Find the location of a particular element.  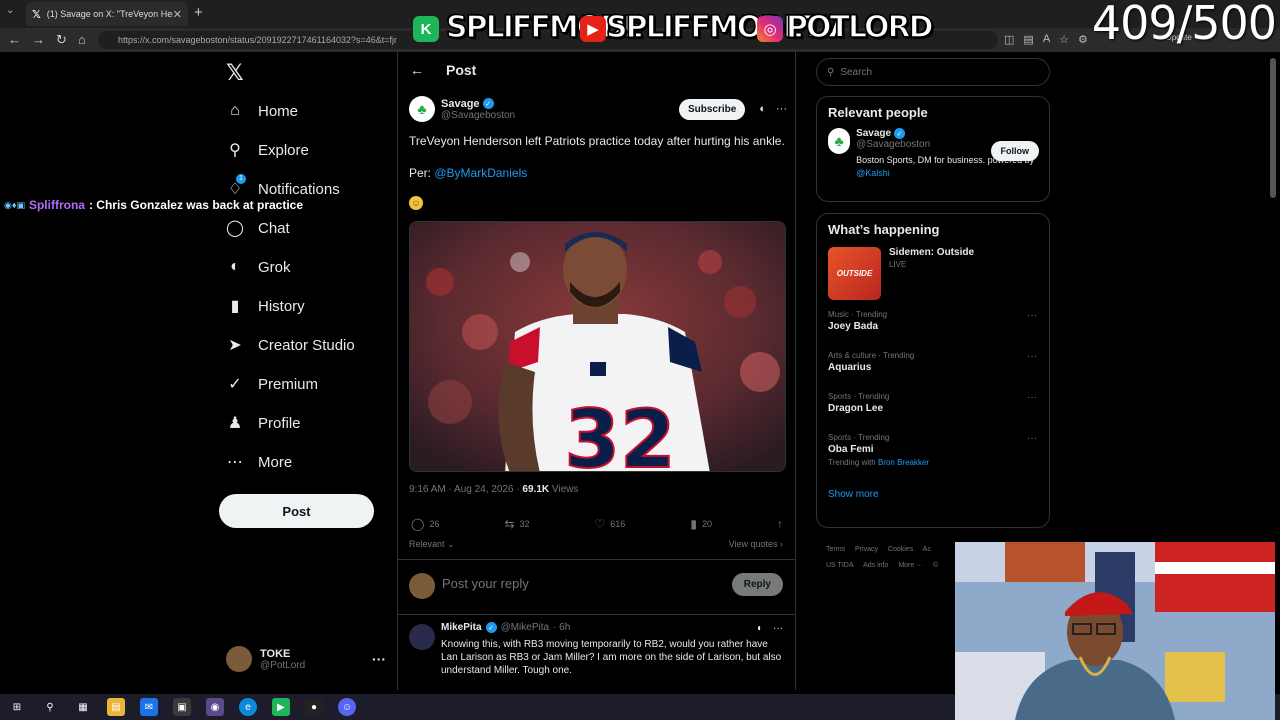

sort-dropdown: Relevant ⌄ is located at coordinates (432, 544).